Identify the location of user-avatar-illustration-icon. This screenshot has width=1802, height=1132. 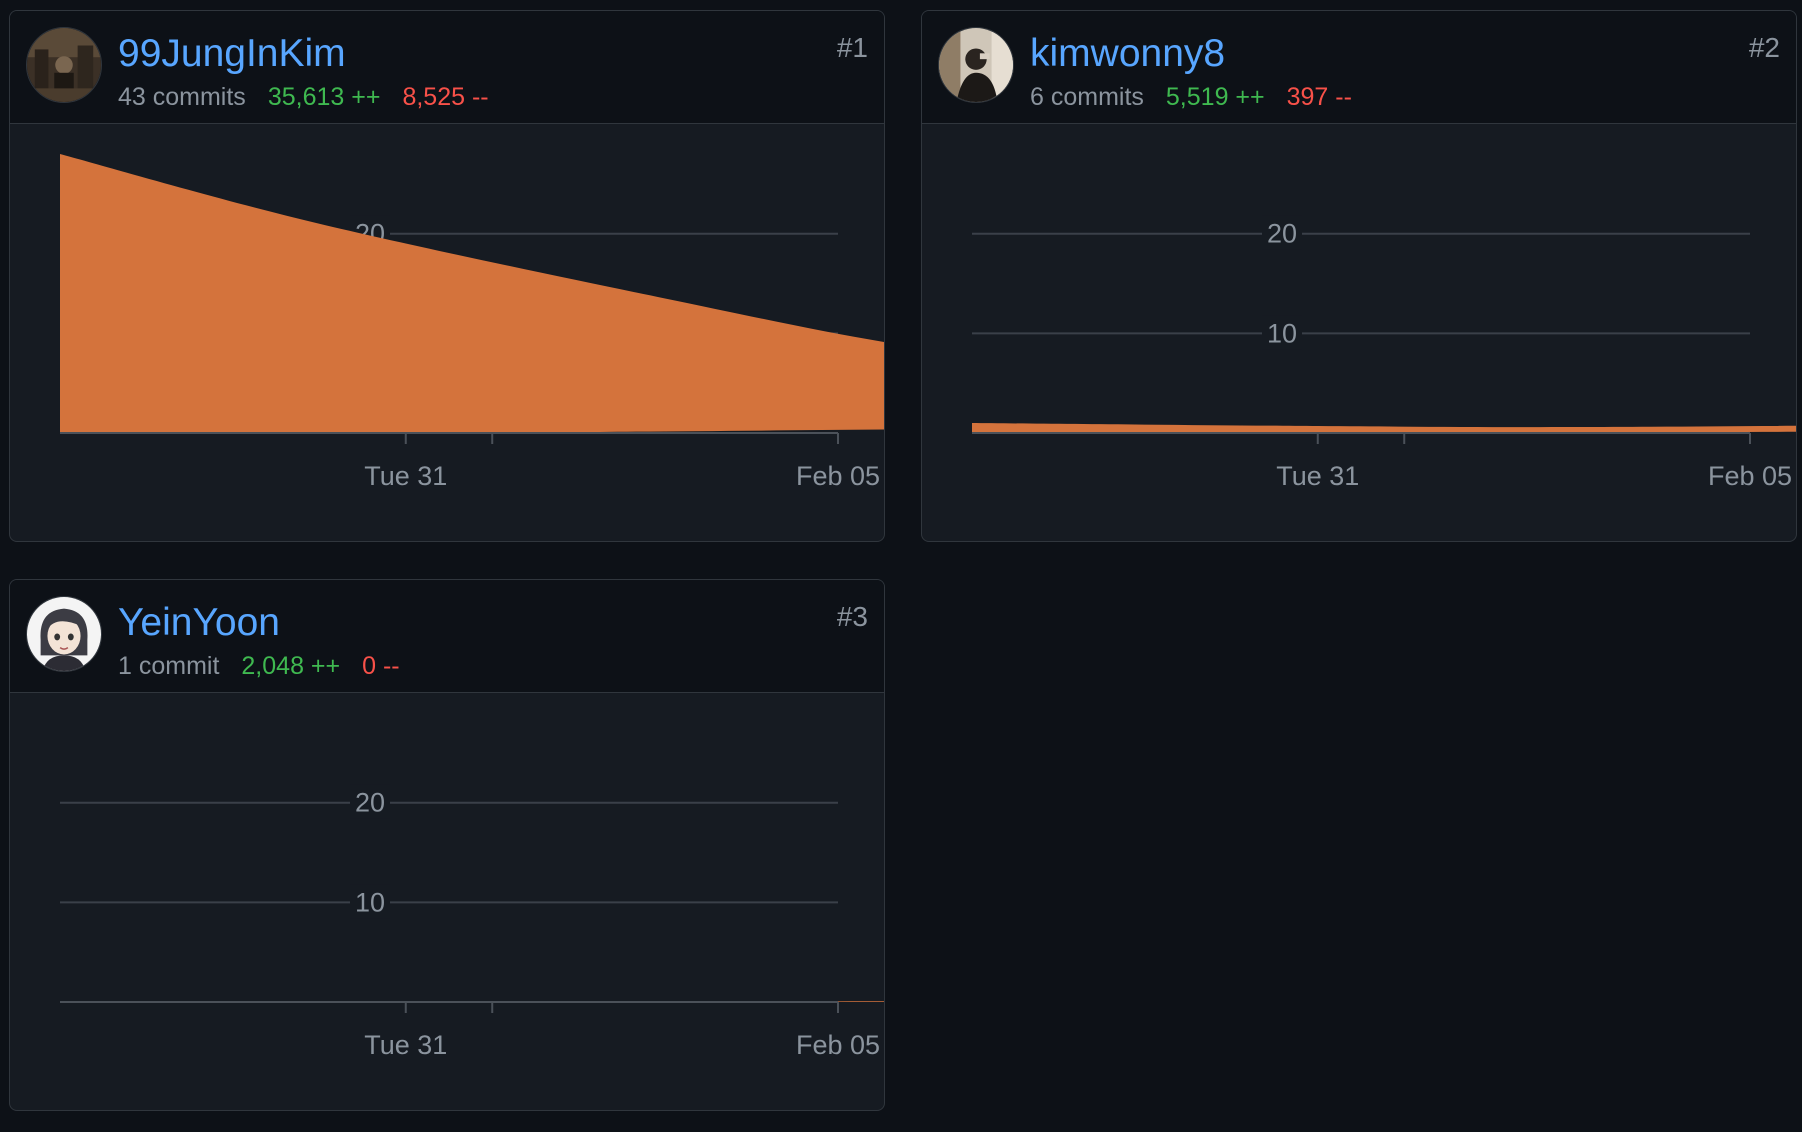
(64, 634).